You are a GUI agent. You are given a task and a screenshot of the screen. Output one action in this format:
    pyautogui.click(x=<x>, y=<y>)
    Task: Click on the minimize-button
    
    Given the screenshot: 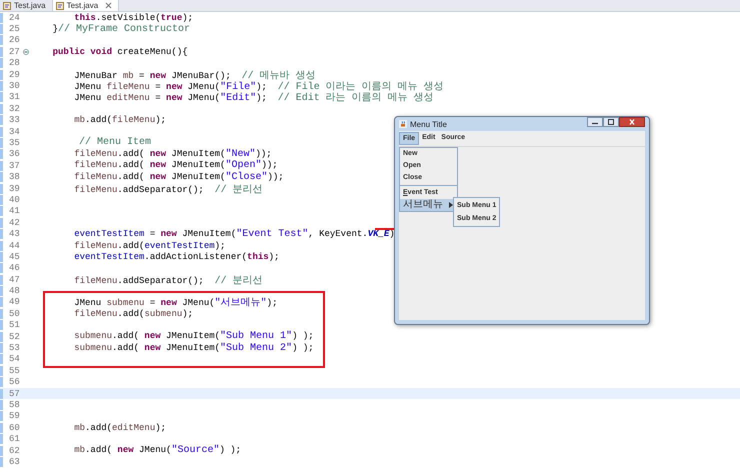 What is the action you would take?
    pyautogui.click(x=595, y=122)
    